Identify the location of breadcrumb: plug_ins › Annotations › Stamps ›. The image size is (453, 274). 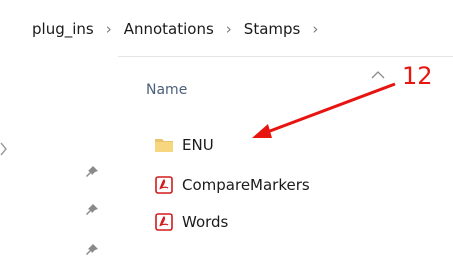
(179, 29).